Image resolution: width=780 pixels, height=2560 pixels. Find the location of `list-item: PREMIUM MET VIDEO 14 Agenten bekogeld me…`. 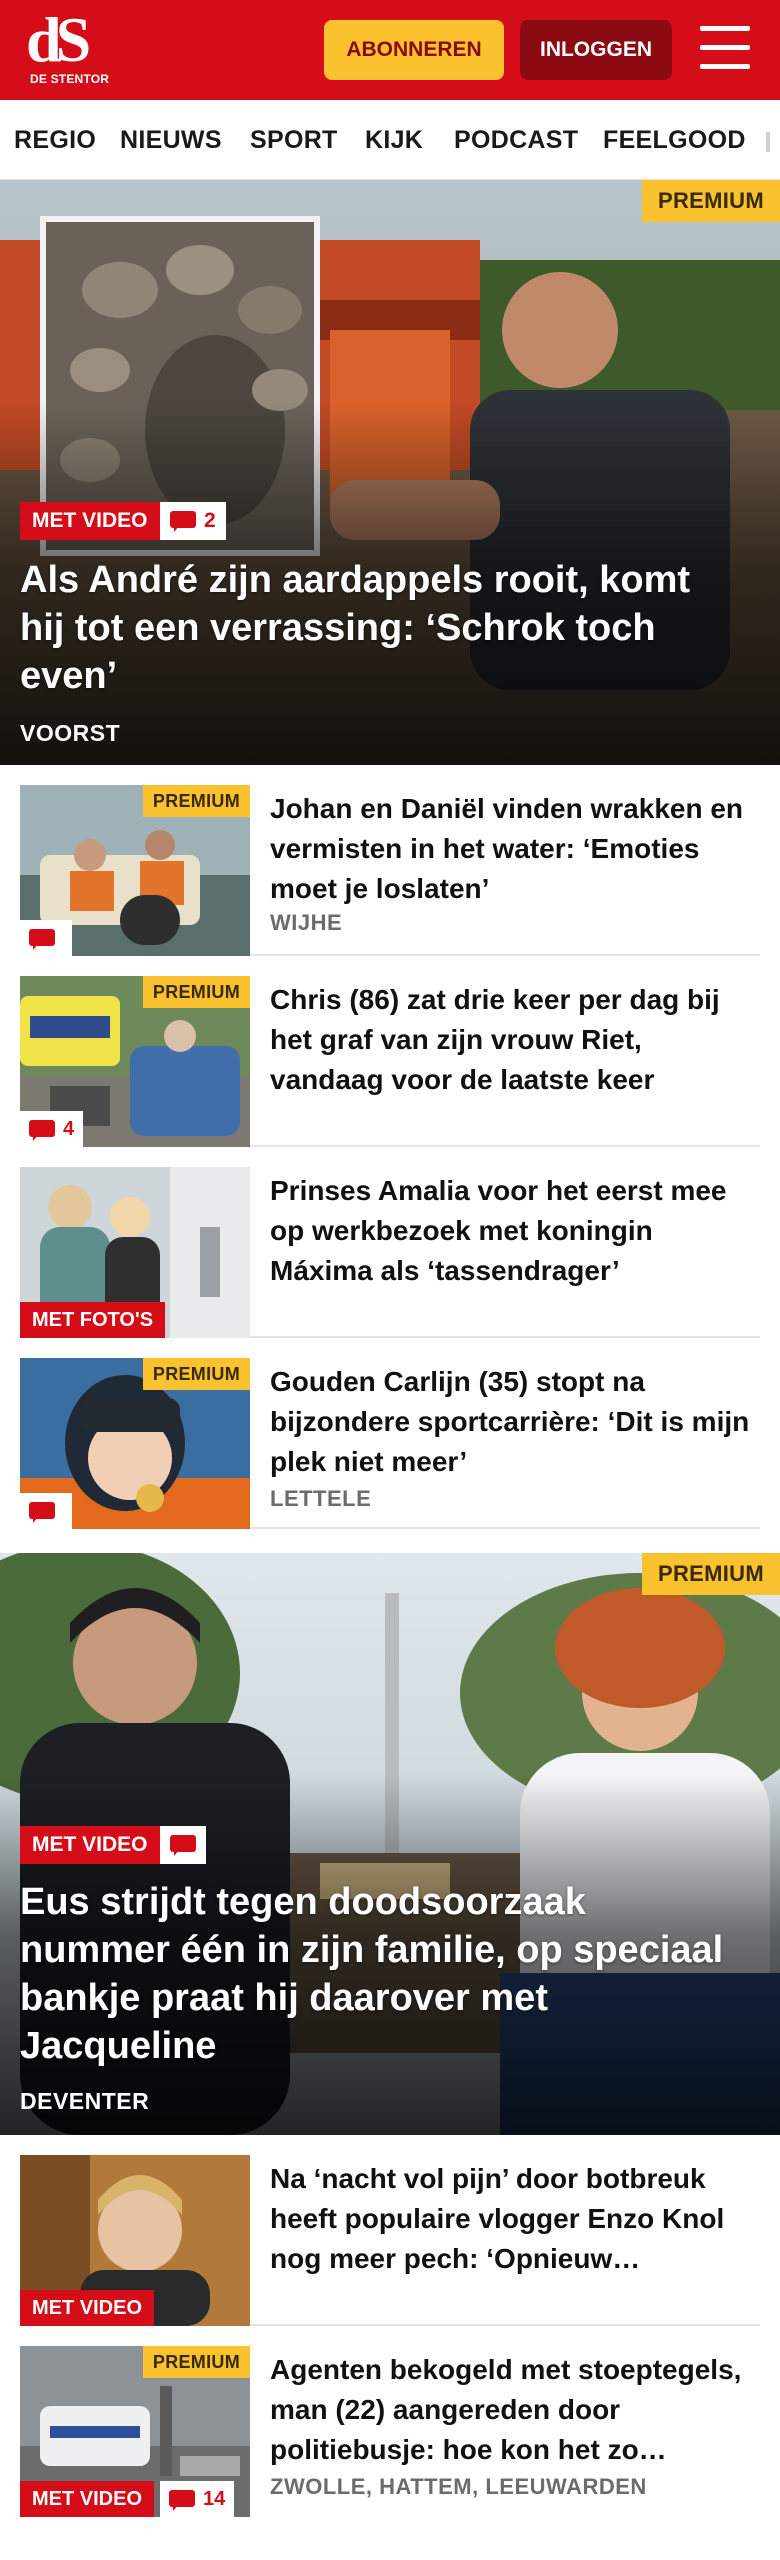

list-item: PREMIUM MET VIDEO 14 Agenten bekogeld me… is located at coordinates (390, 2421).